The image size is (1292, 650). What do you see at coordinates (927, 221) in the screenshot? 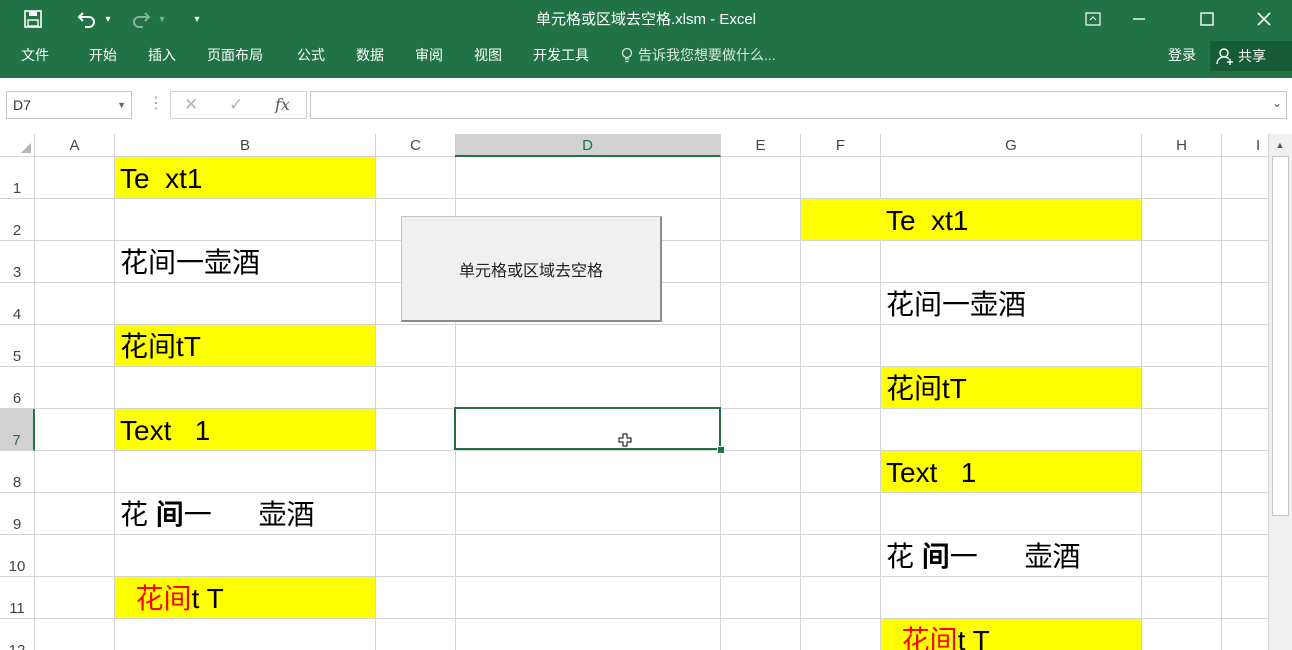
I see `cell-g2: Te xt1` at bounding box center [927, 221].